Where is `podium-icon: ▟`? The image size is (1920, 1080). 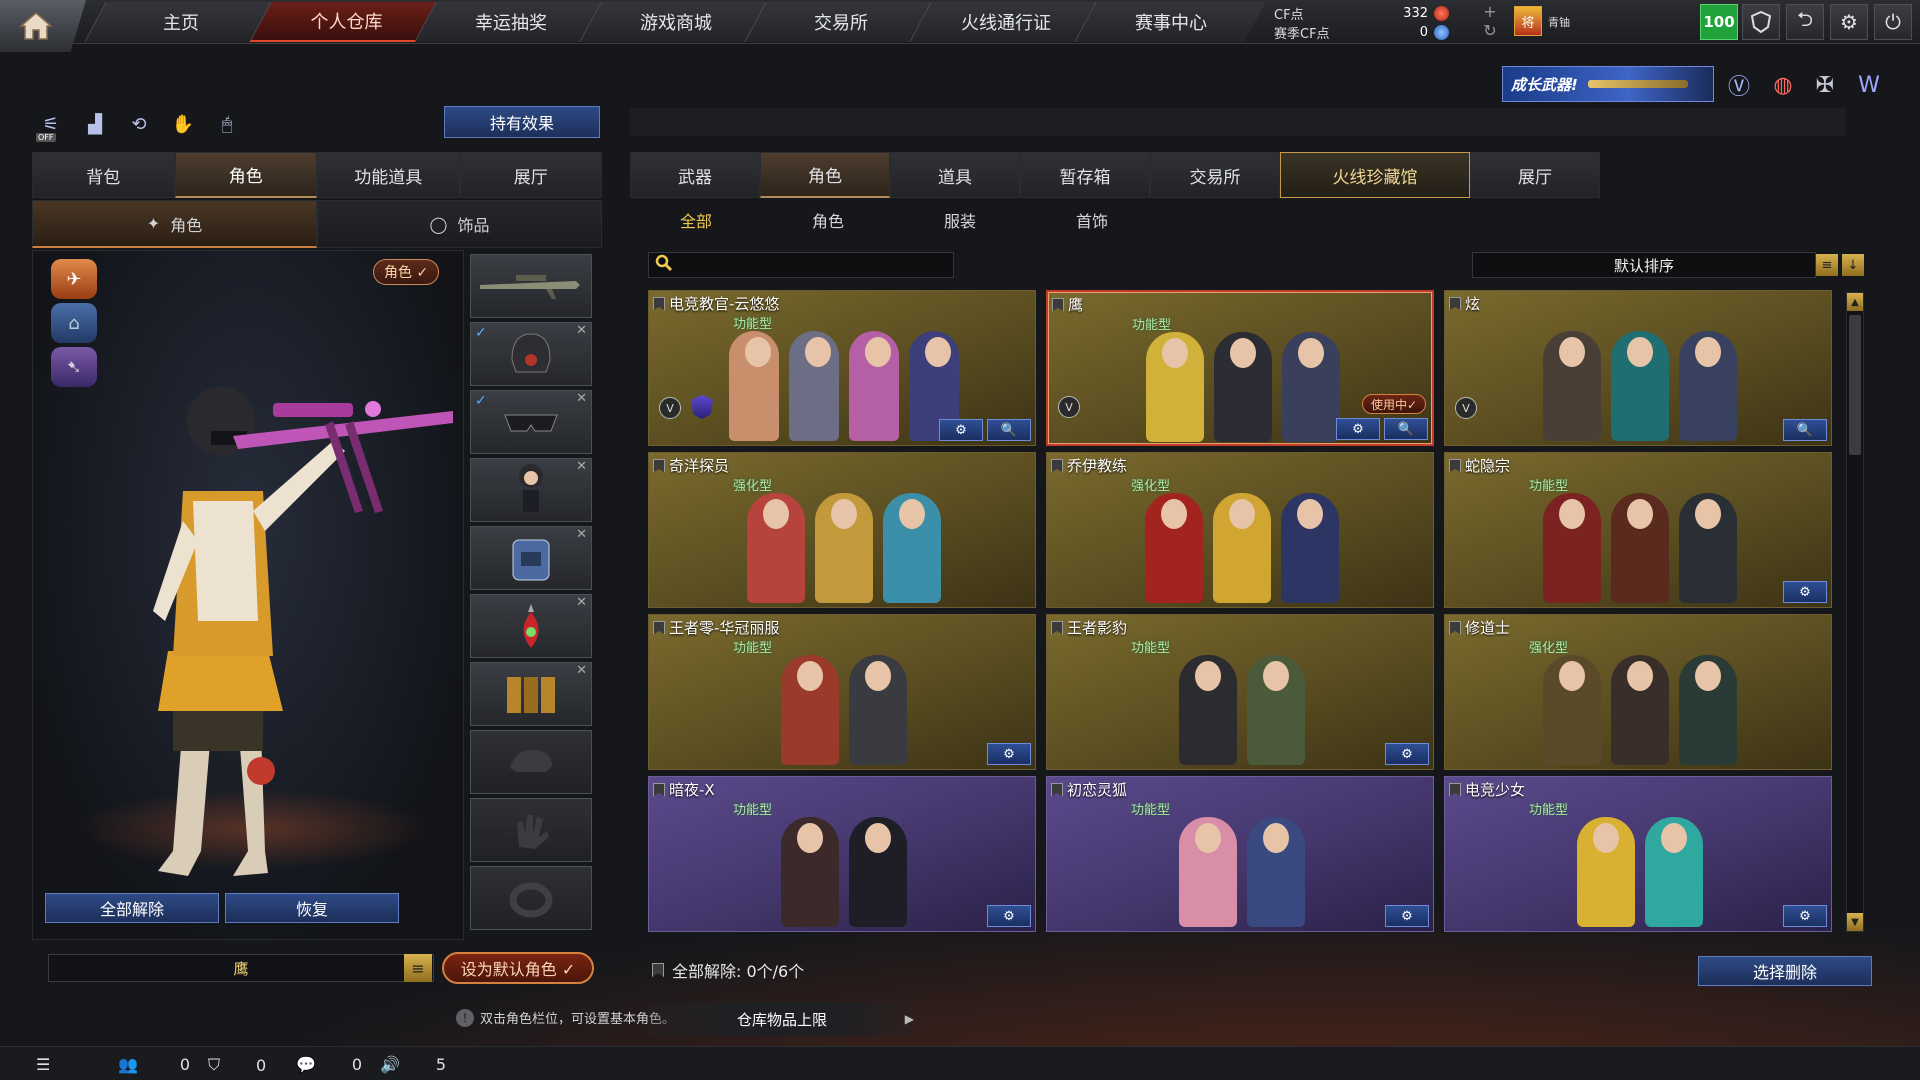 podium-icon: ▟ is located at coordinates (95, 124).